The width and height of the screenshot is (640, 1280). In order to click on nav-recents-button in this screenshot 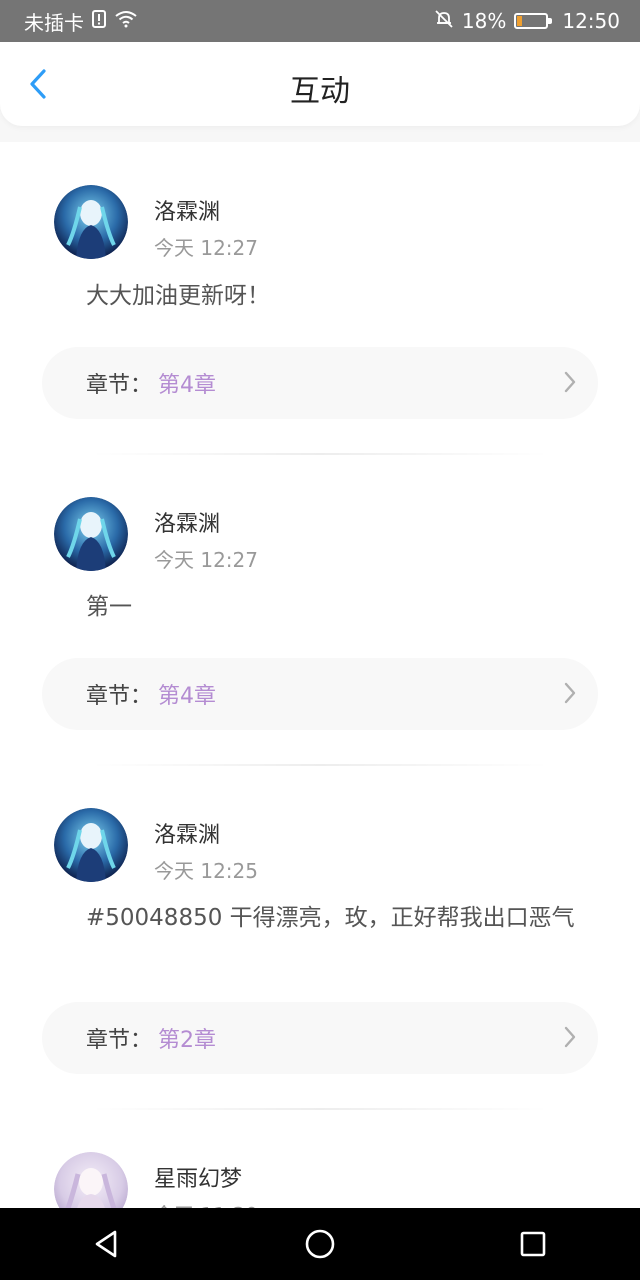, I will do `click(533, 1244)`.